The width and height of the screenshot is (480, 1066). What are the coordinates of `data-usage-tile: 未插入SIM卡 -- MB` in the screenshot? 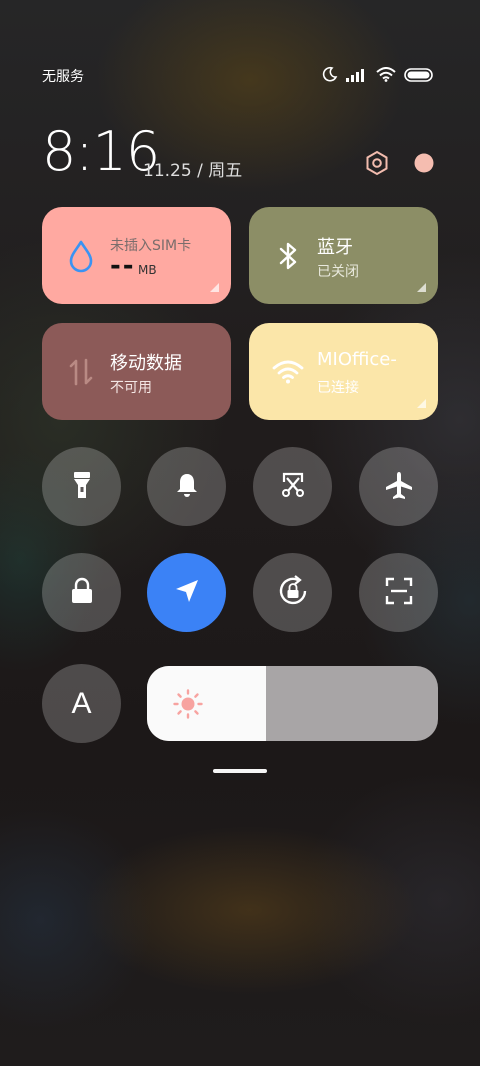 It's located at (136, 255).